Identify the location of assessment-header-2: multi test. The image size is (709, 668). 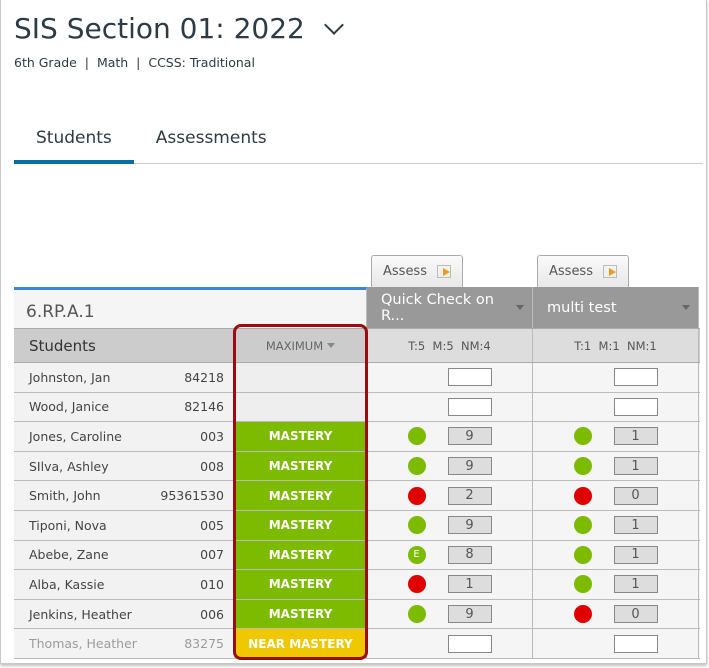
(616, 307).